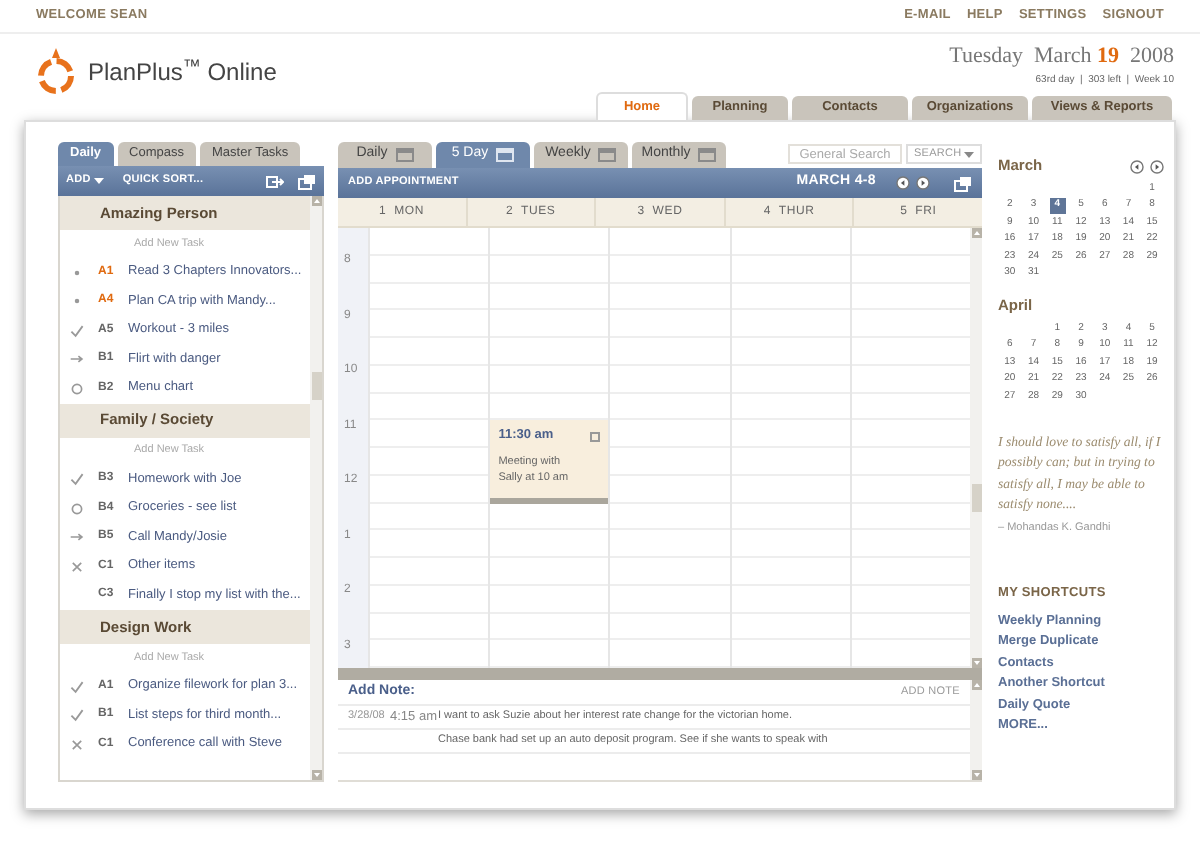 Image resolution: width=1200 pixels, height=844 pixels. What do you see at coordinates (182, 72) in the screenshot?
I see `logo-text: PlanPlus$^{™}$ Online` at bounding box center [182, 72].